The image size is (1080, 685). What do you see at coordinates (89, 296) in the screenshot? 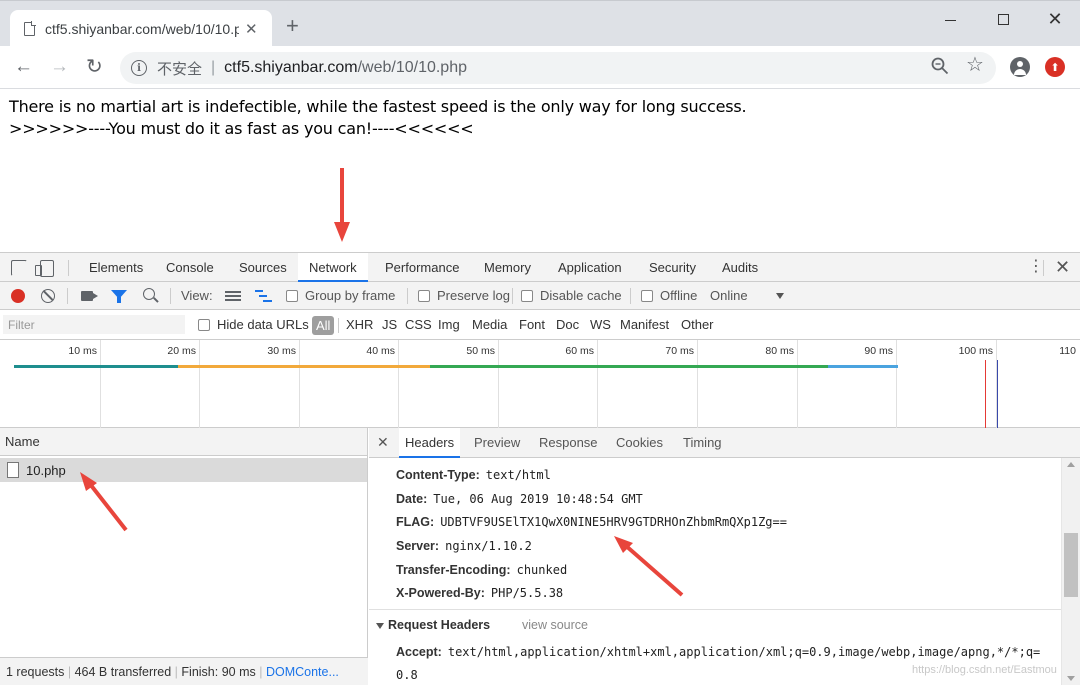
I see `screenshot-camera-icon` at bounding box center [89, 296].